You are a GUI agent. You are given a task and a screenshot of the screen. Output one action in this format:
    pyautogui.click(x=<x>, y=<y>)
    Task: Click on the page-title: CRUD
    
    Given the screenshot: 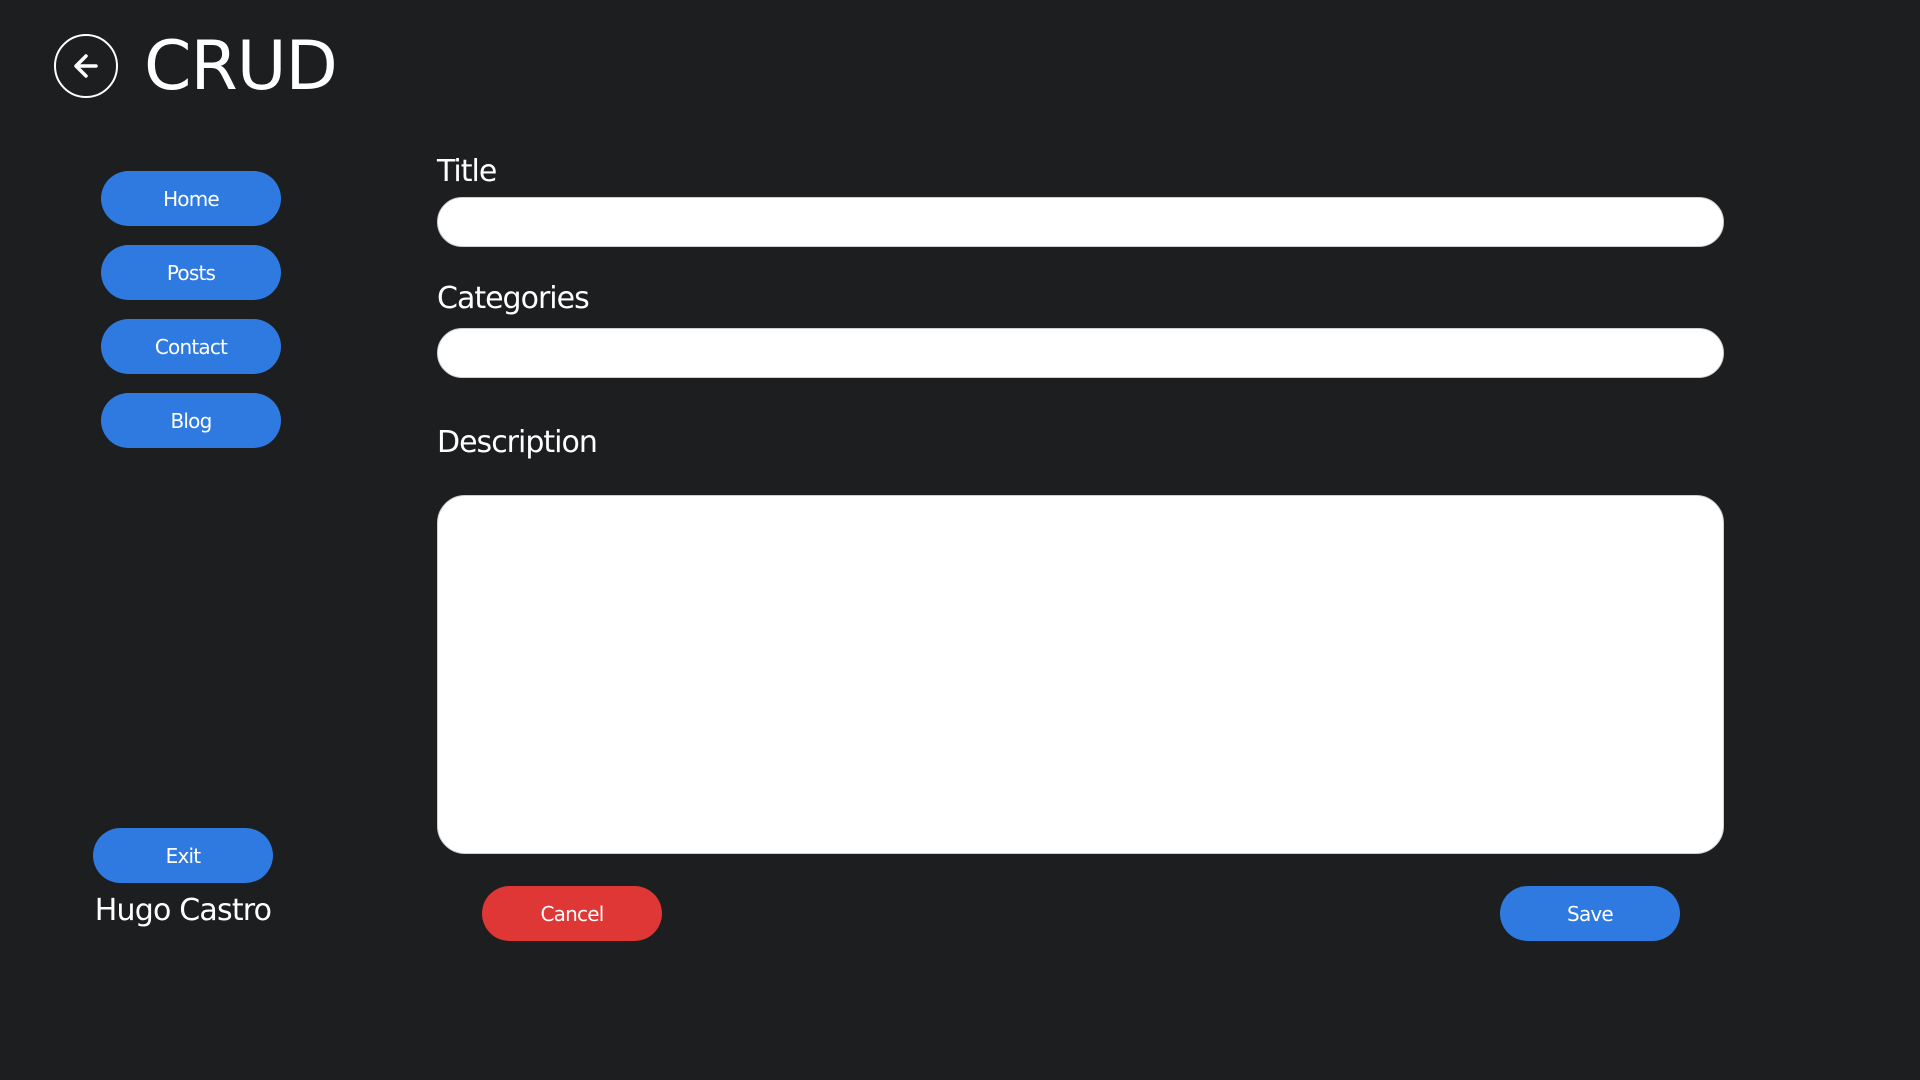 What is the action you would take?
    pyautogui.click(x=241, y=66)
    